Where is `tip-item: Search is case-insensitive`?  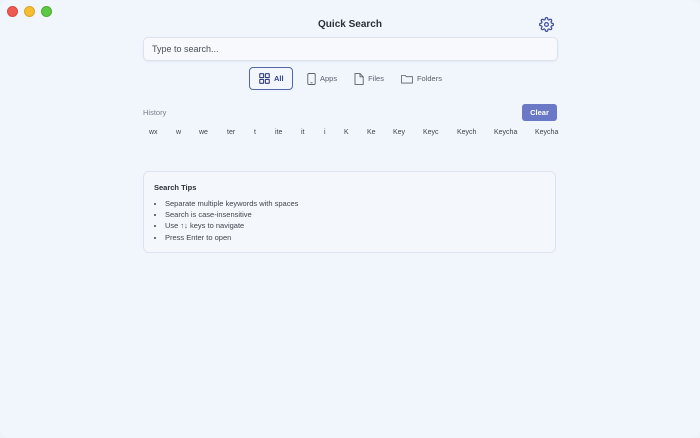 tip-item: Search is case-insensitive is located at coordinates (231, 214).